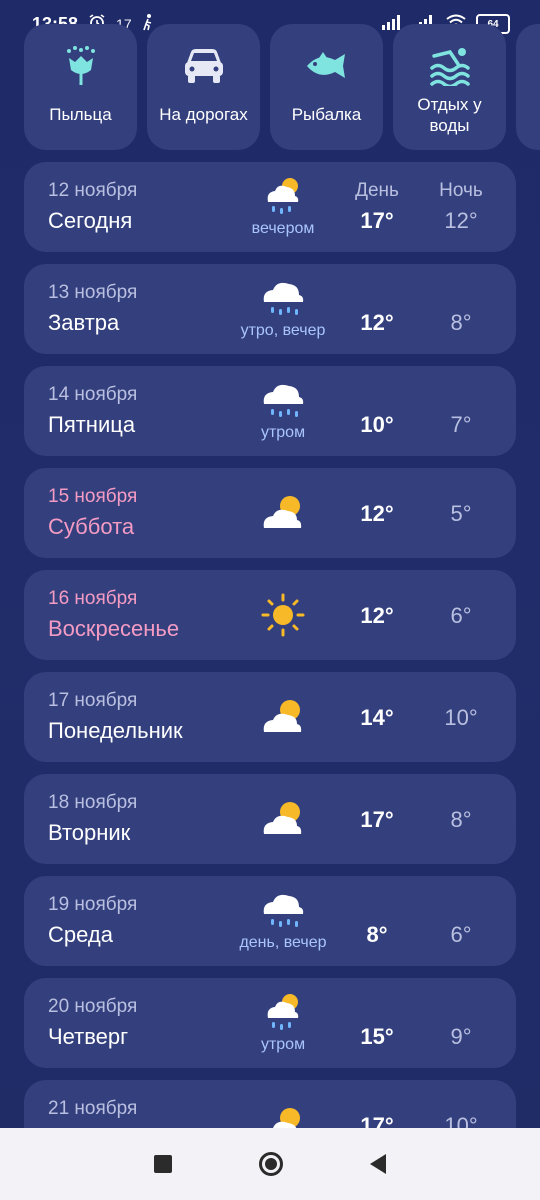 The width and height of the screenshot is (540, 1200). I want to click on forecast-day-card: 17 ноября Понедельник 14° 10°, so click(270, 717).